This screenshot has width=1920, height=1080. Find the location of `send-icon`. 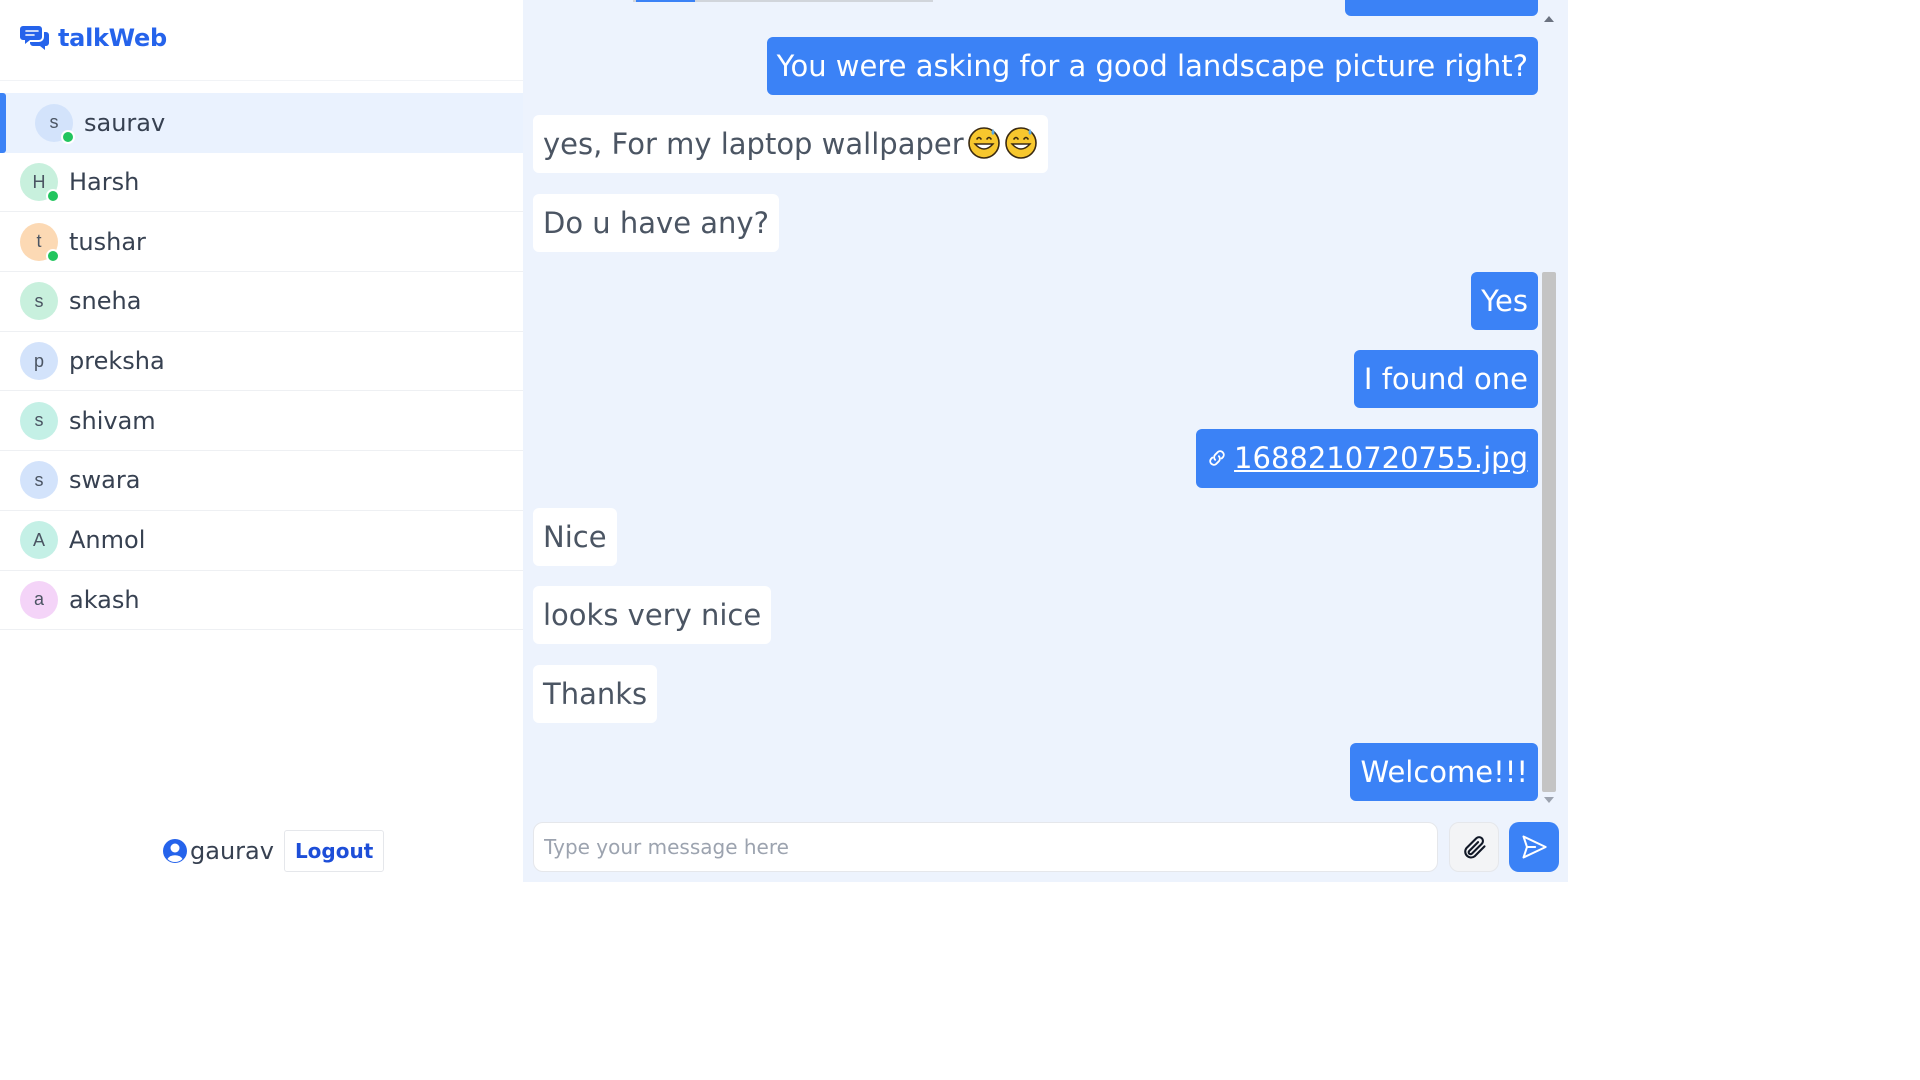

send-icon is located at coordinates (1534, 847).